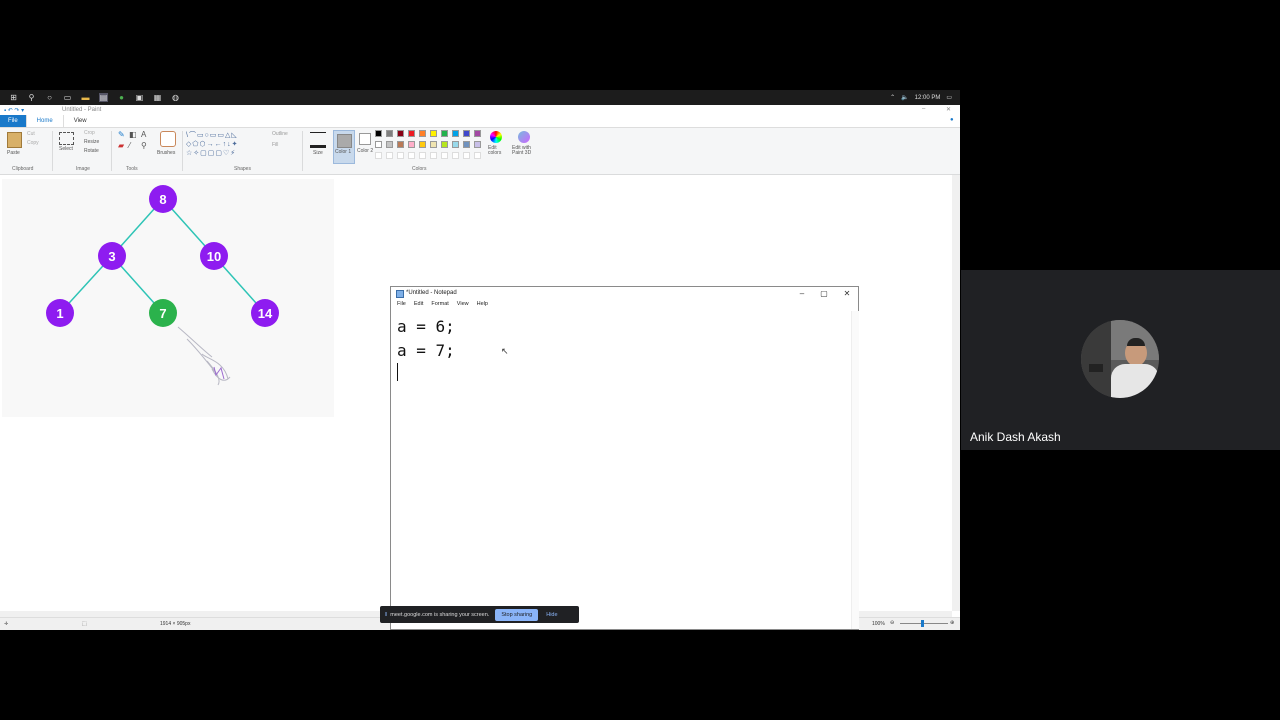 The height and width of the screenshot is (720, 1280). What do you see at coordinates (365, 139) in the screenshot?
I see `color2-swatch` at bounding box center [365, 139].